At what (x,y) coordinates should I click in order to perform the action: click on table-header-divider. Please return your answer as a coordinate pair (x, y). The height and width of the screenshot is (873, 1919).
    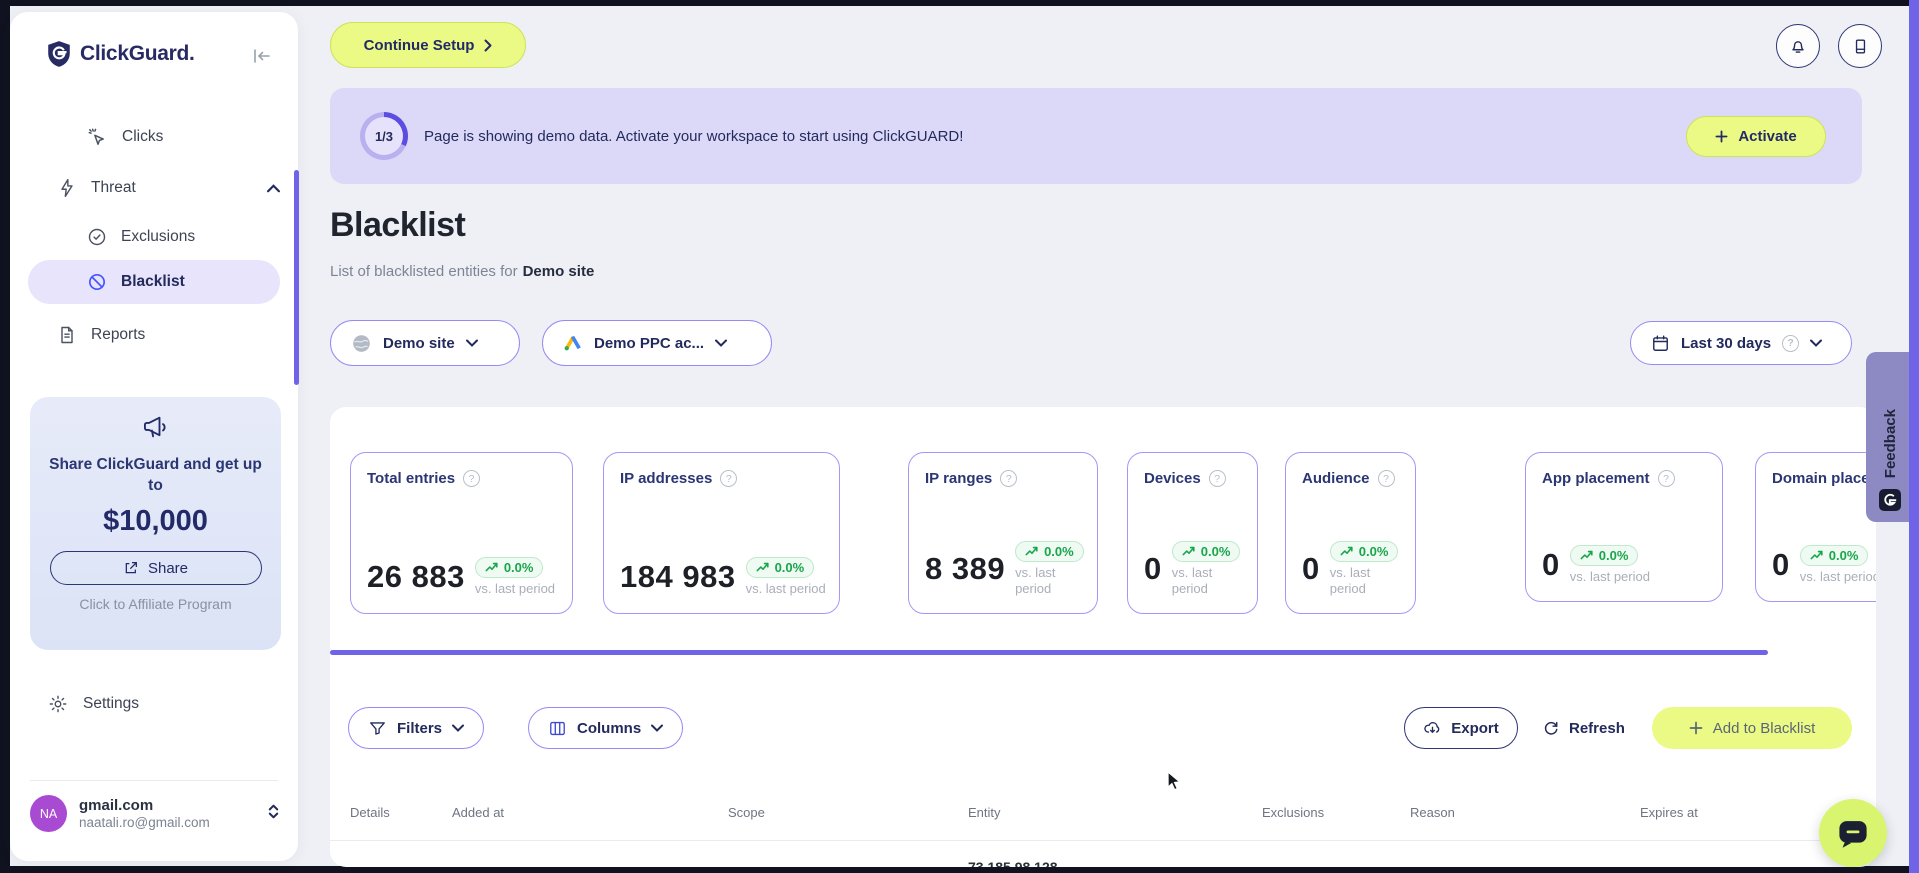
    Looking at the image, I should click on (1103, 840).